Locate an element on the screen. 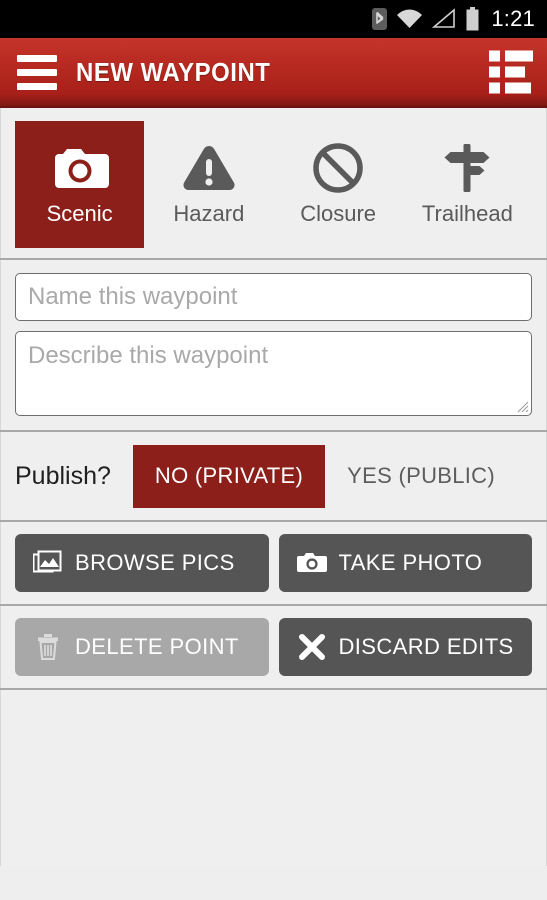  publish-section: Publish? NO (PRIVATE) YES (PUBLIC) is located at coordinates (273, 476).